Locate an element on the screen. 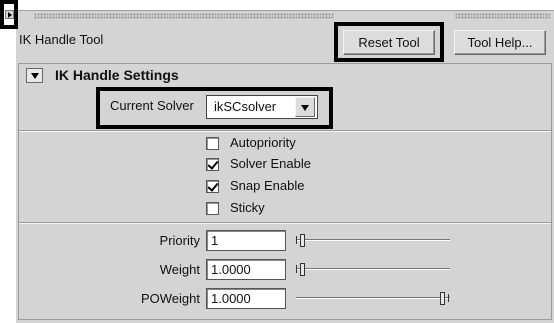 This screenshot has width=554, height=323. triangle-right-icon is located at coordinates (9, 14).